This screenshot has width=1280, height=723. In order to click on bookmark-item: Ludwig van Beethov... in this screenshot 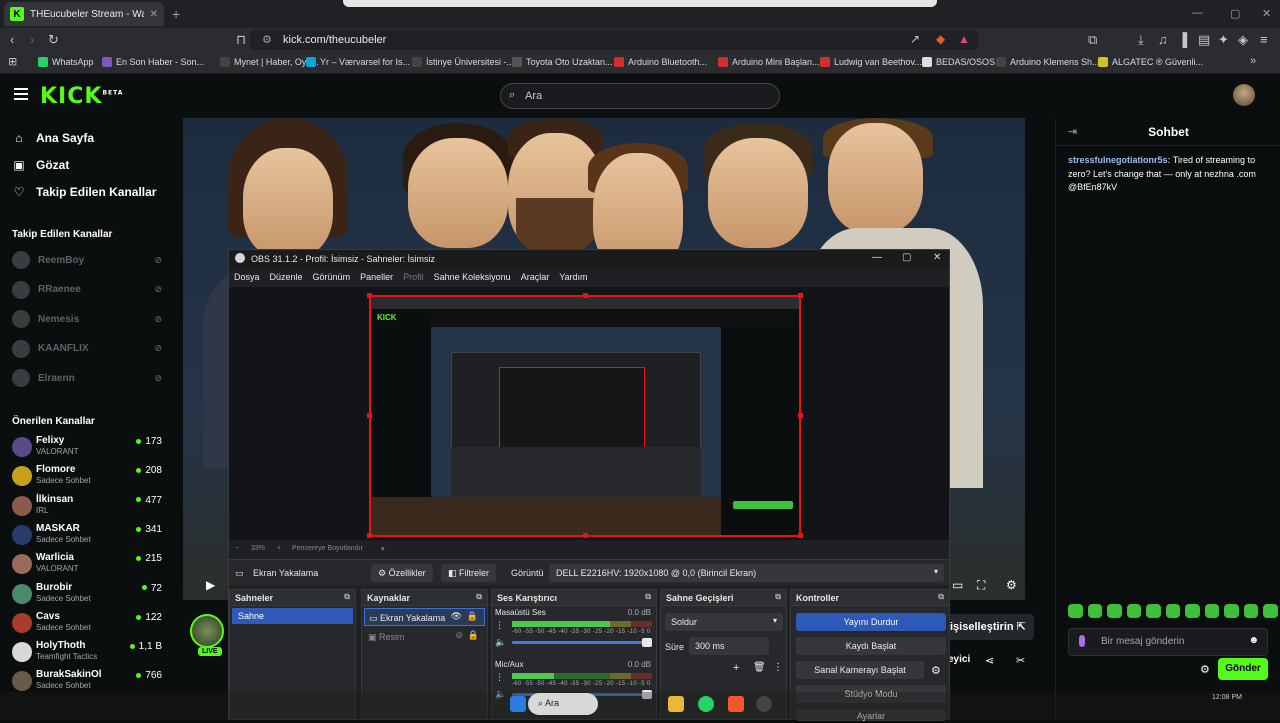, I will do `click(871, 62)`.